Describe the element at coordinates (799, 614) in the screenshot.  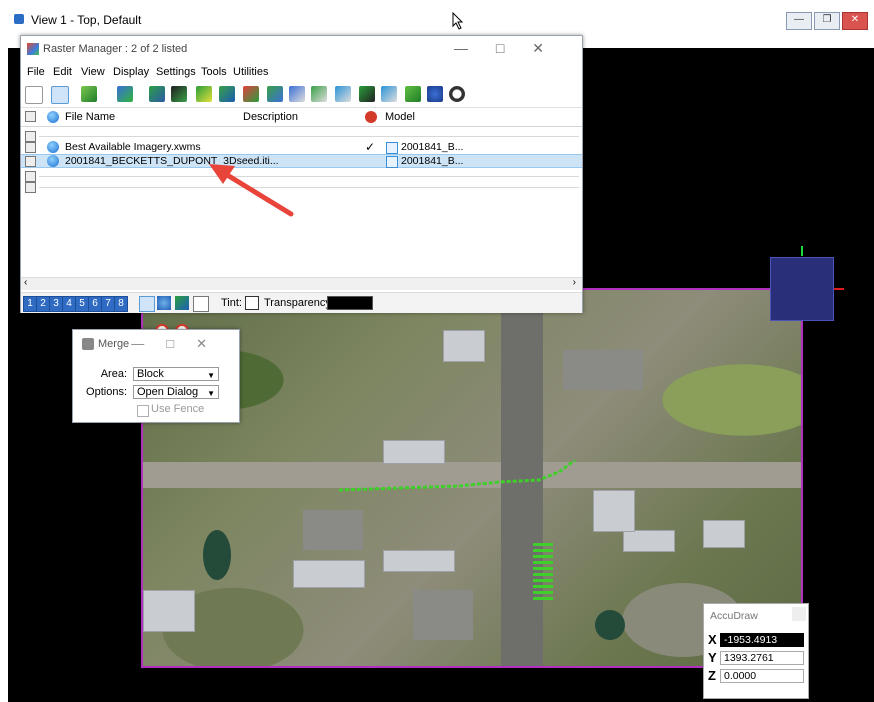
I see `accudraw-close-button` at that location.